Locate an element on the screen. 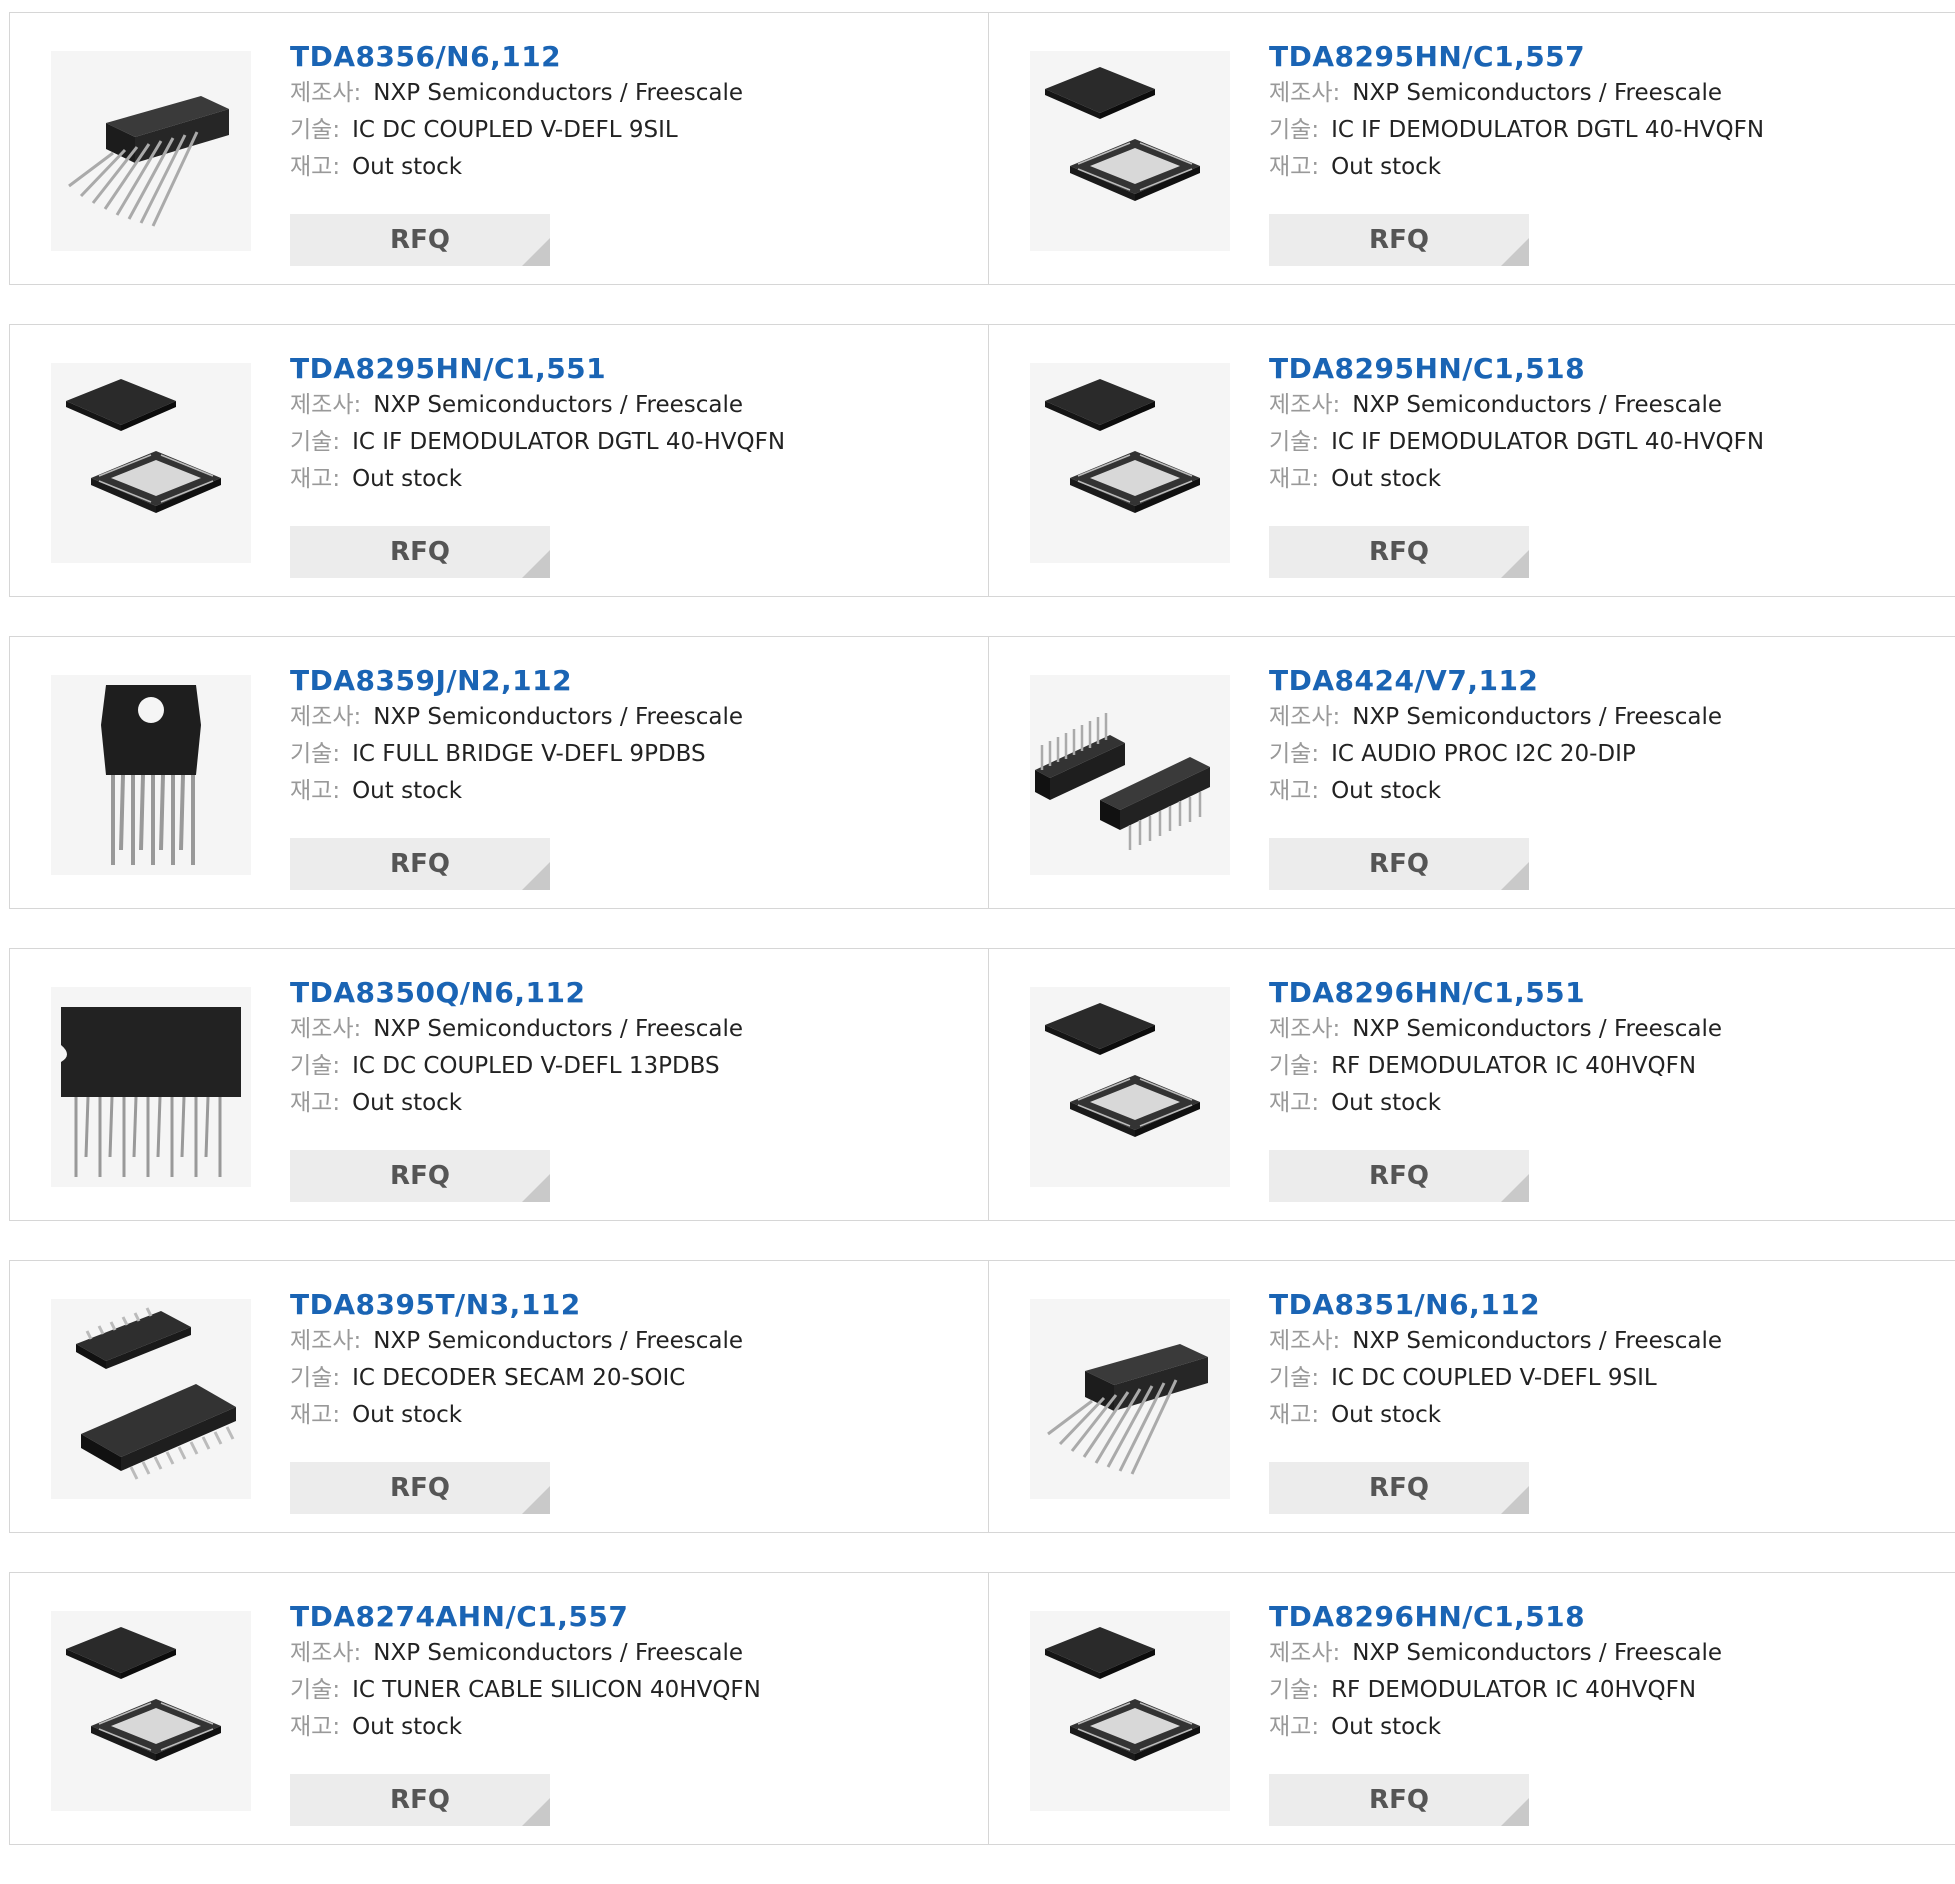 This screenshot has height=1884, width=1955. part-number-link: TDA8295HN/C1,518 is located at coordinates (1516, 369).